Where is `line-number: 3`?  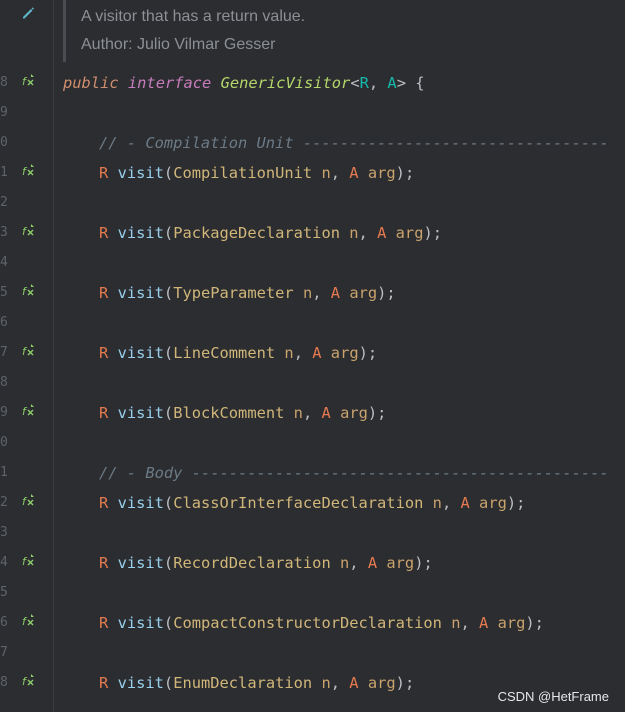
line-number: 3 is located at coordinates (4, 232).